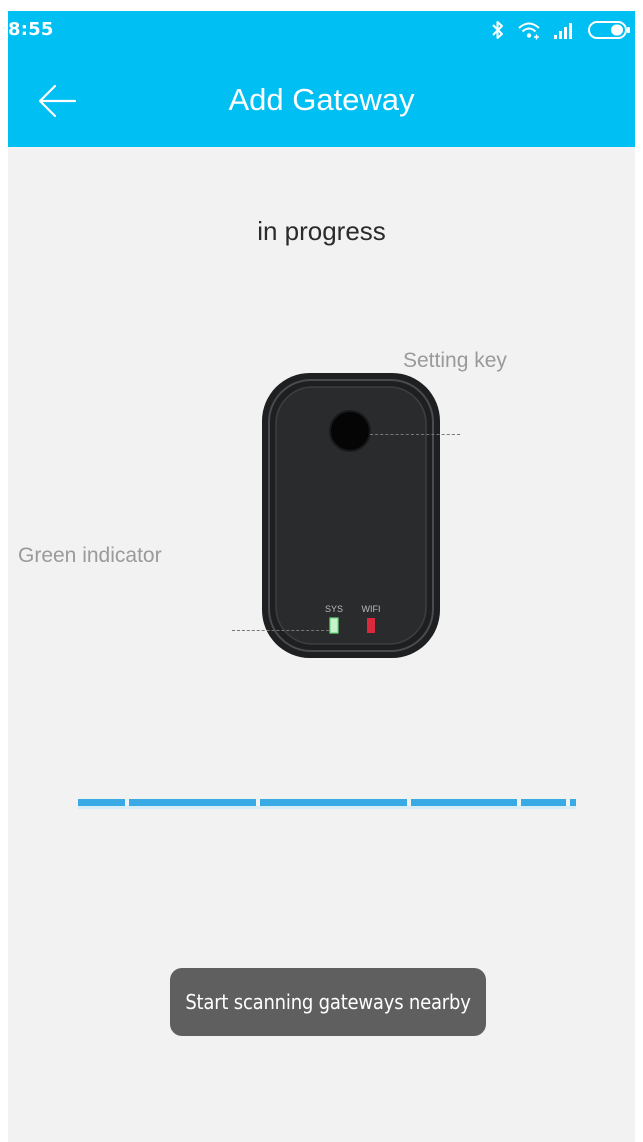  I want to click on status-time: 8:55, so click(31, 29).